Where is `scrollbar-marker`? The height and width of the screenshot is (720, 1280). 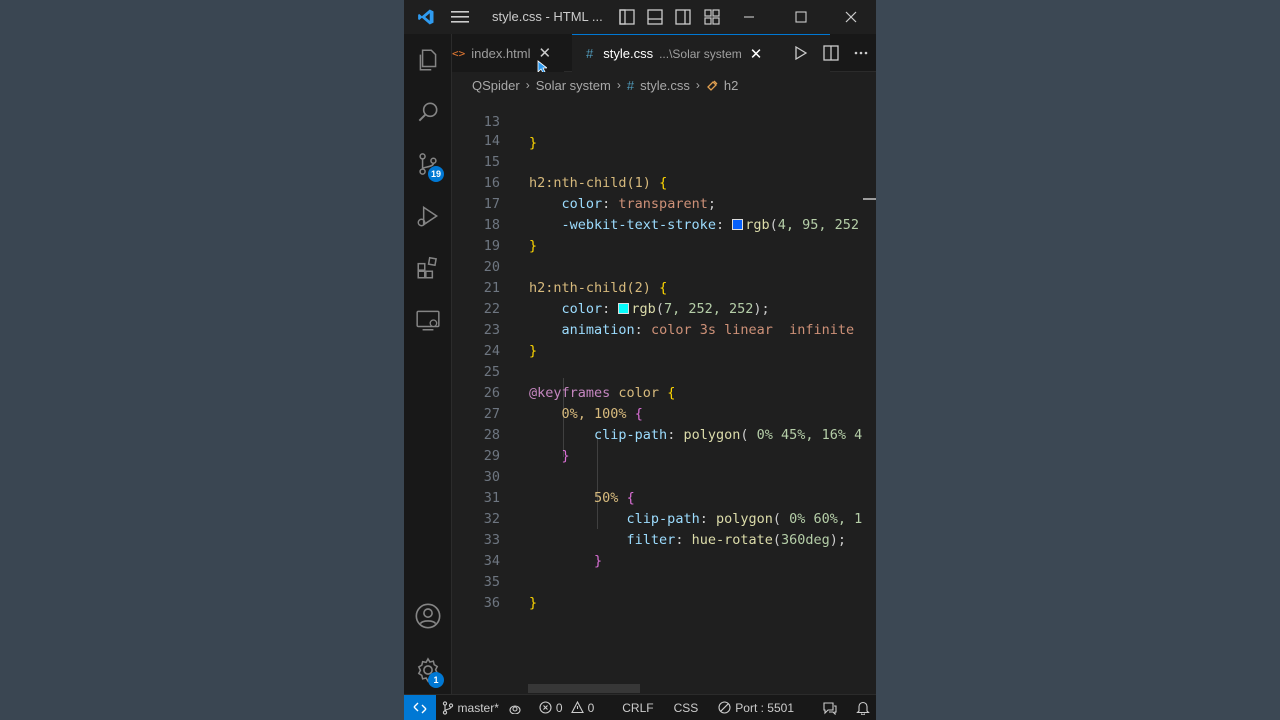 scrollbar-marker is located at coordinates (869, 199).